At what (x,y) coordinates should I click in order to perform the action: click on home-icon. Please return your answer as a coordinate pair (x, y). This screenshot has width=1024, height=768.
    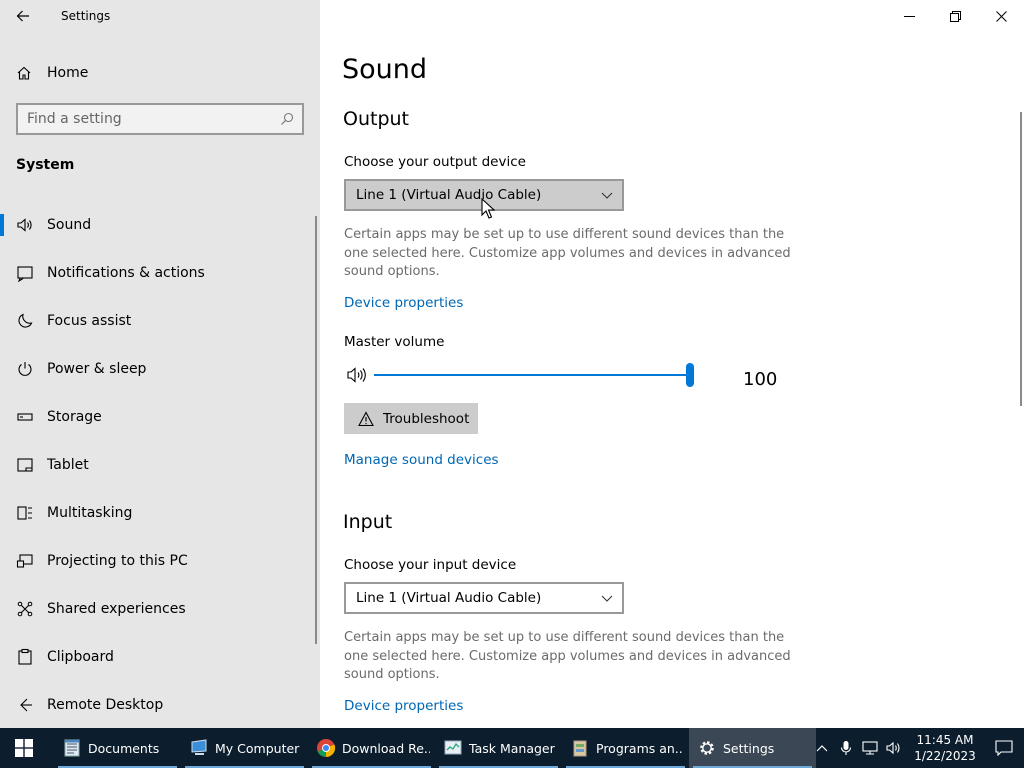
    Looking at the image, I should click on (24, 73).